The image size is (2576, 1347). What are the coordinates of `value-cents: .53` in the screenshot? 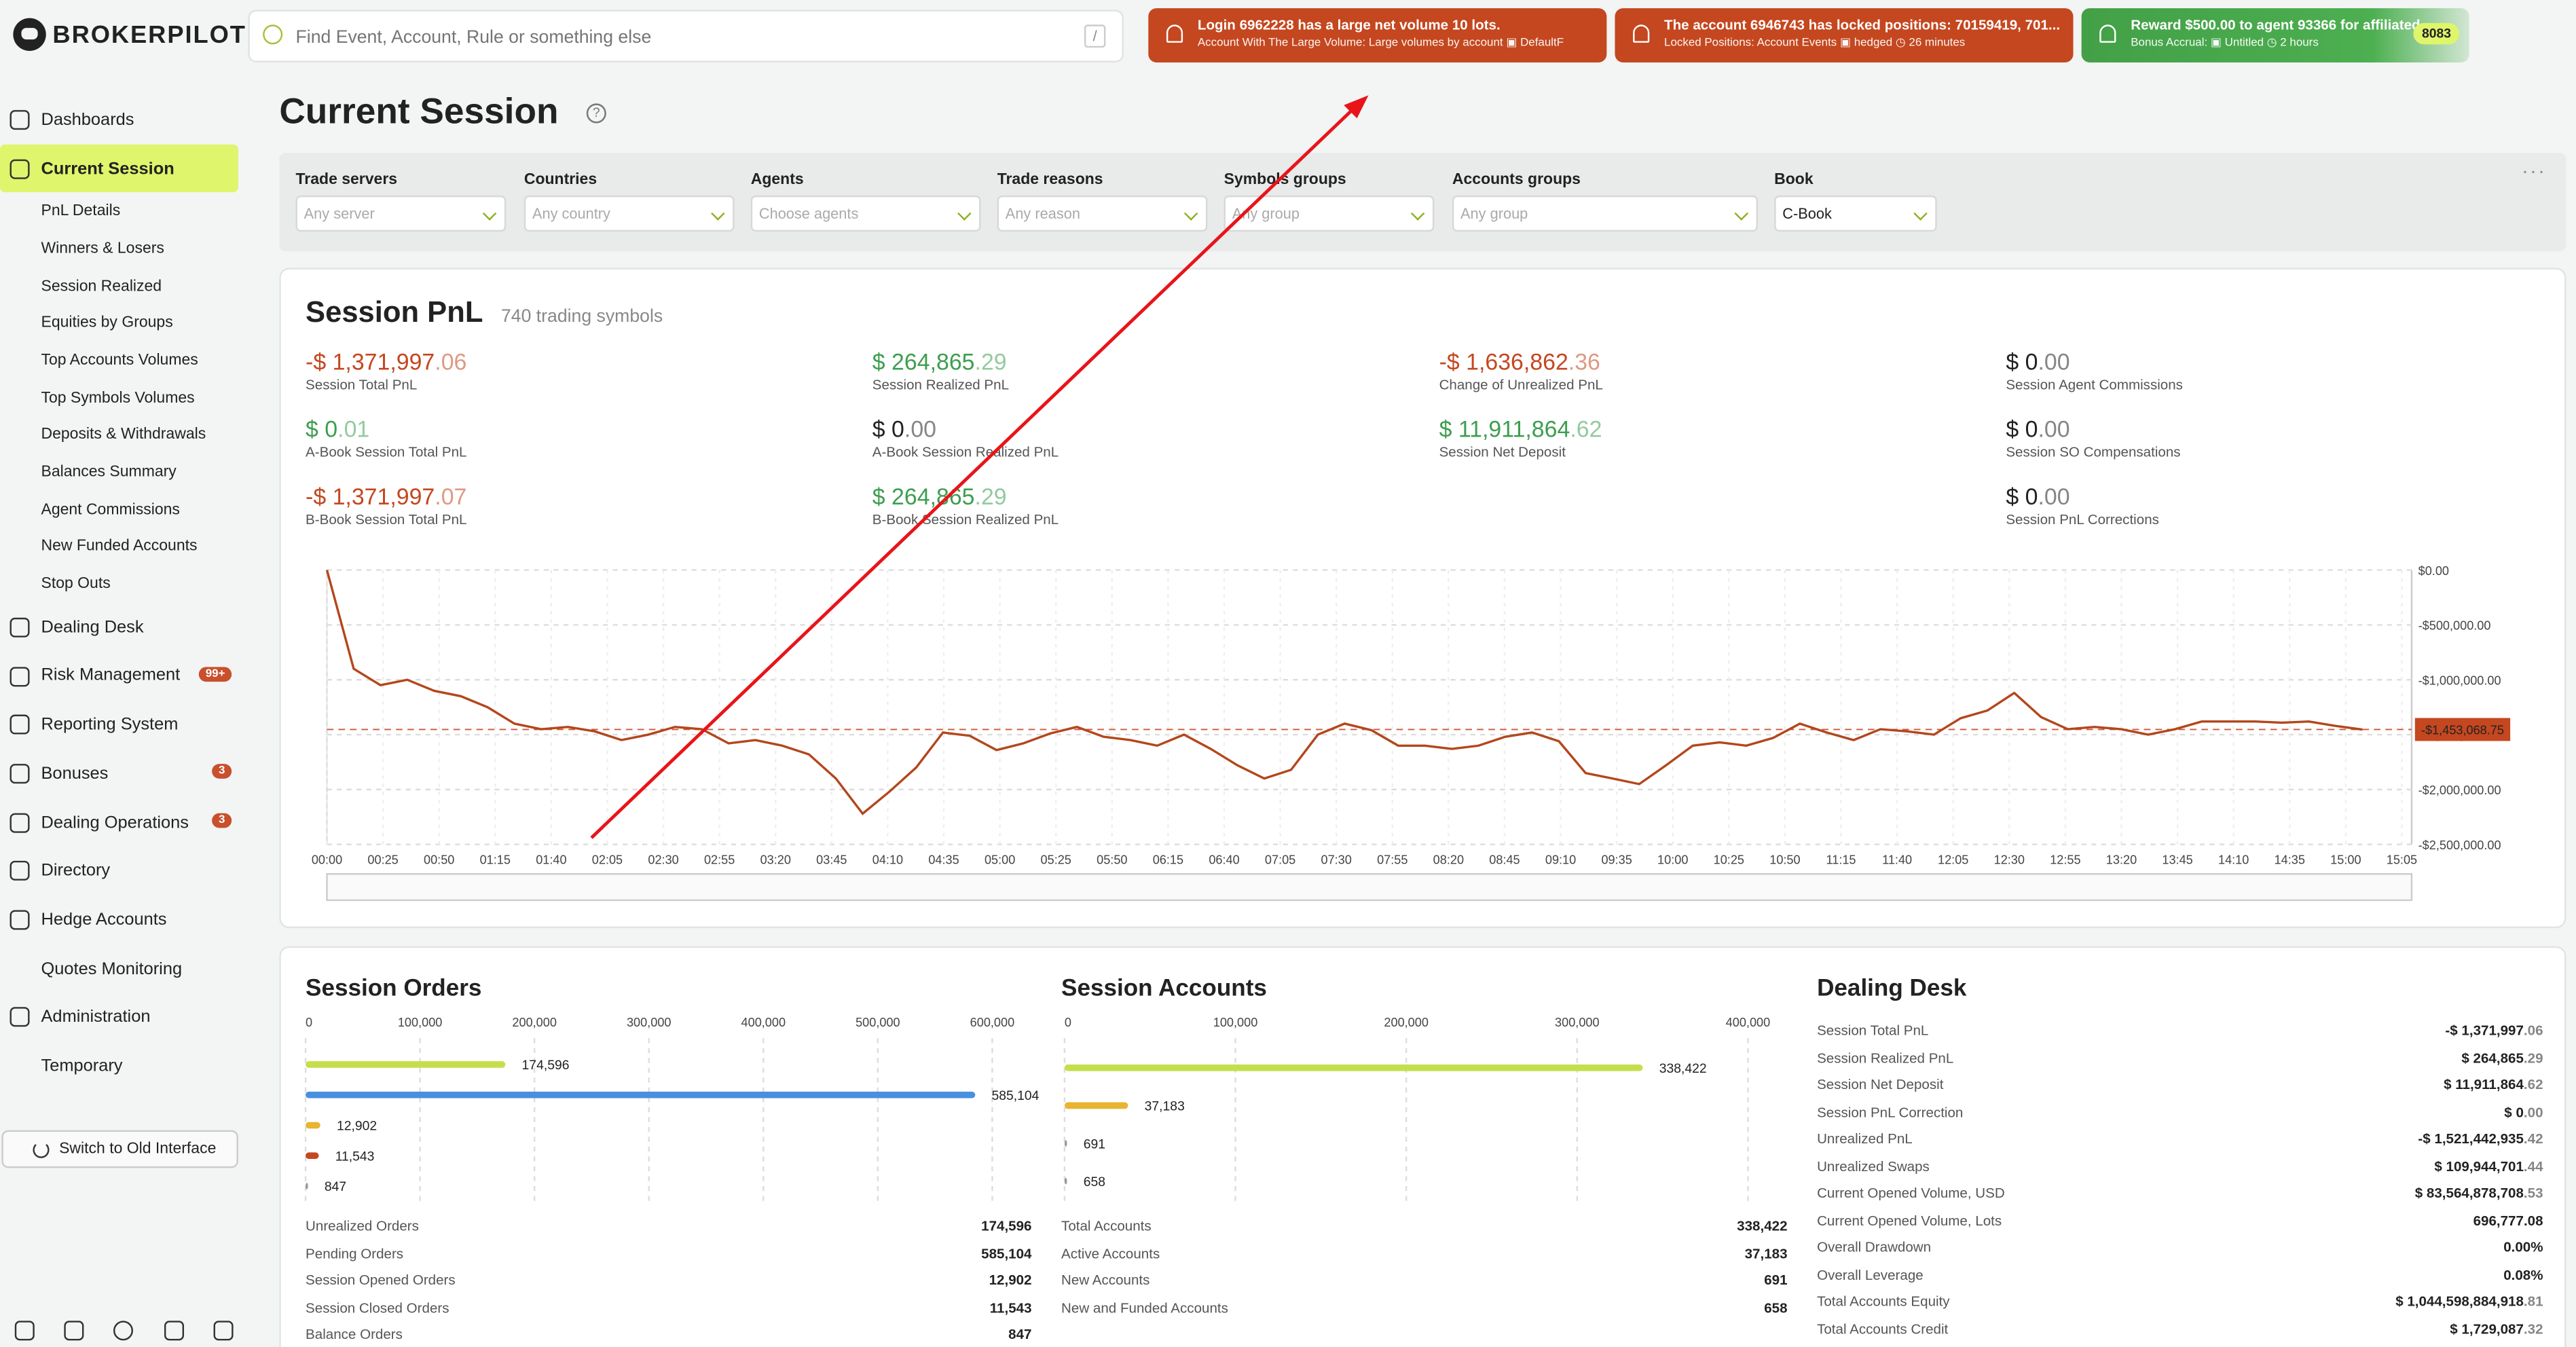 It's located at (2533, 1192).